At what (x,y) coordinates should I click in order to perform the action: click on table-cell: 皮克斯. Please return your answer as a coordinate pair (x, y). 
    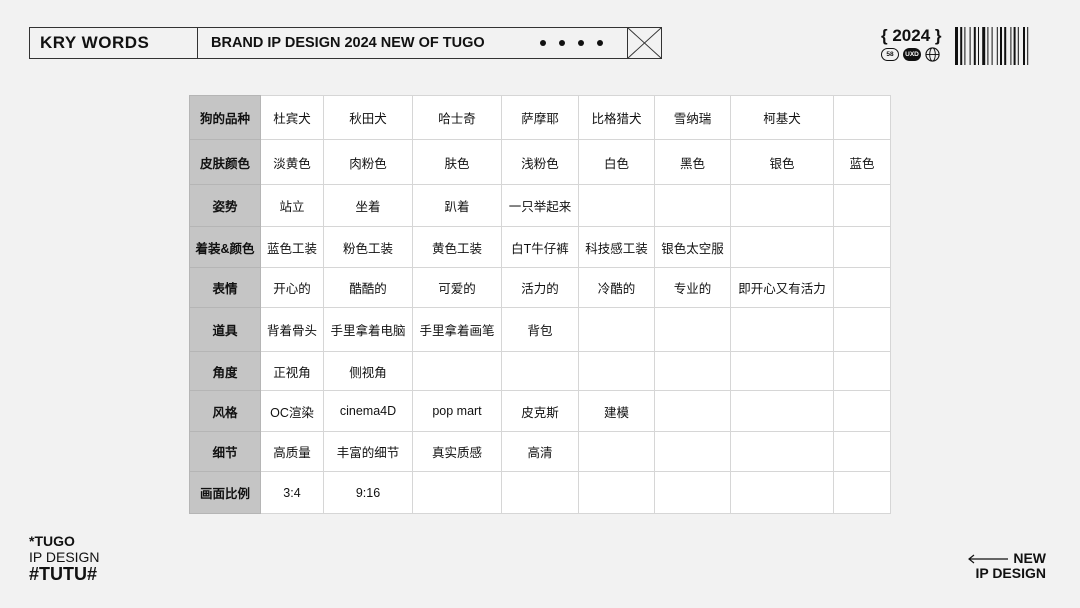
    Looking at the image, I should click on (540, 411).